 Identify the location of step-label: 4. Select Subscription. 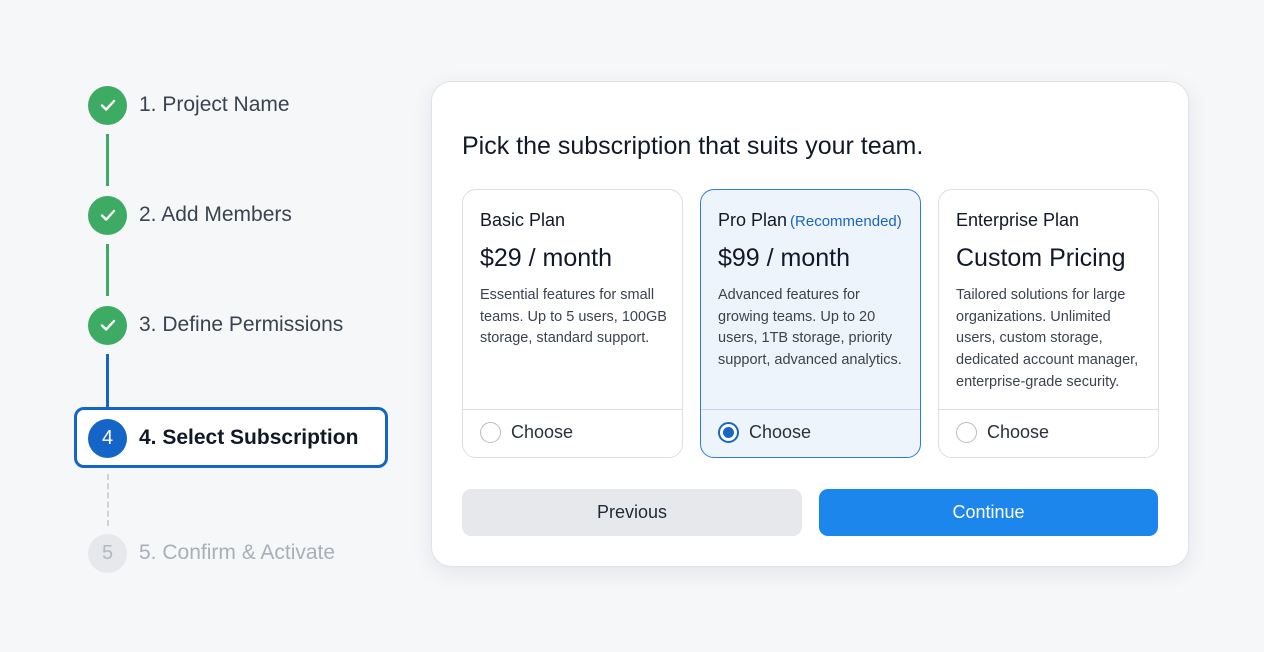
(249, 437).